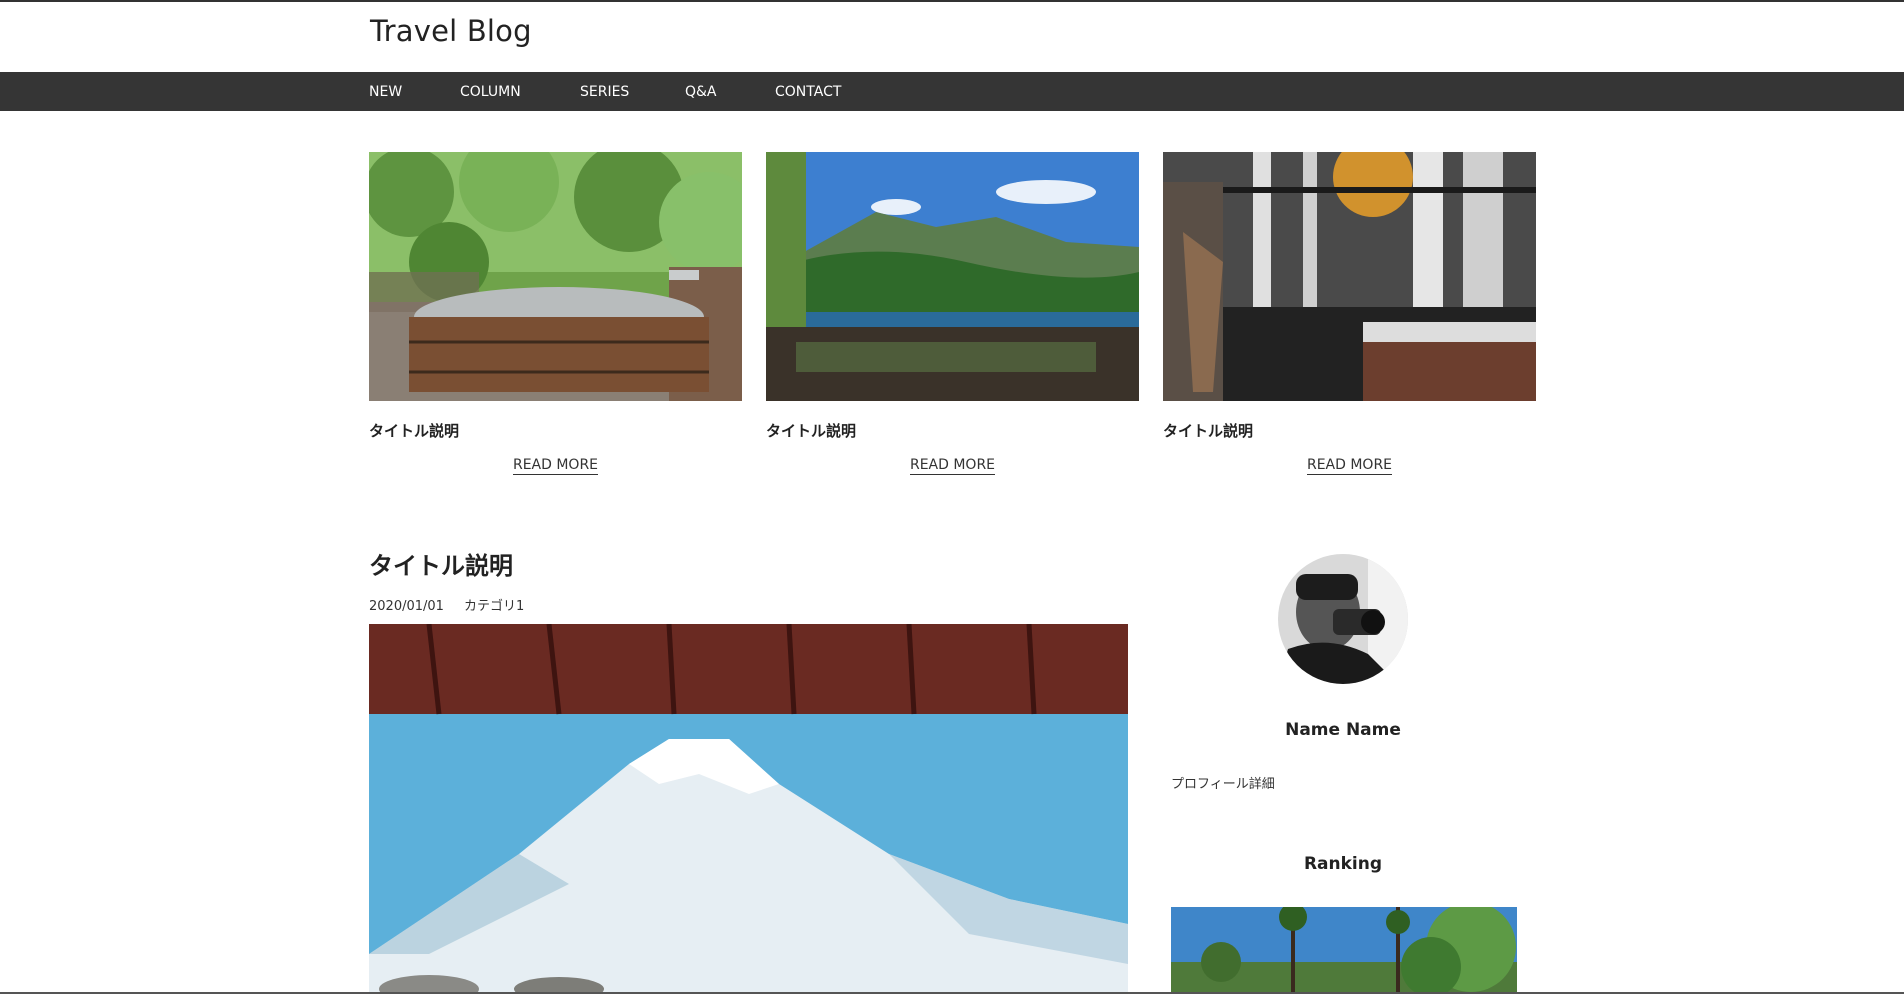 The height and width of the screenshot is (994, 1904). Describe the element at coordinates (748, 809) in the screenshot. I see `post-featured-image` at that location.